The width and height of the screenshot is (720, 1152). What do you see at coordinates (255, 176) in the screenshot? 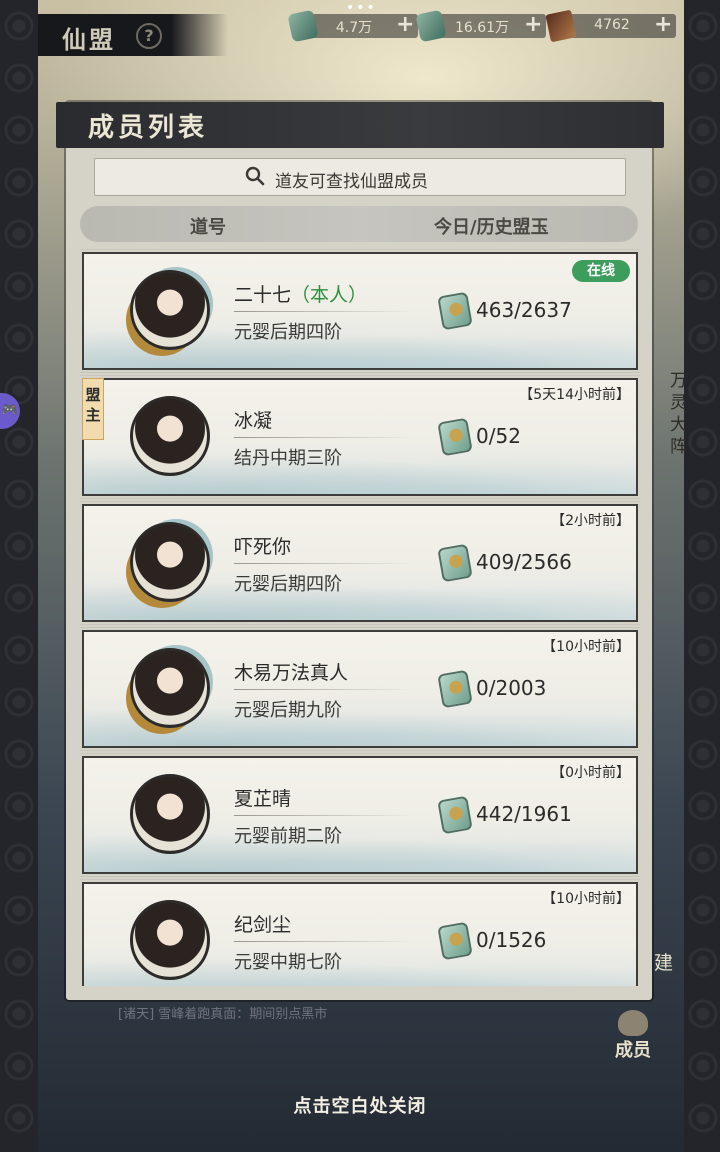
I see `search-icon` at bounding box center [255, 176].